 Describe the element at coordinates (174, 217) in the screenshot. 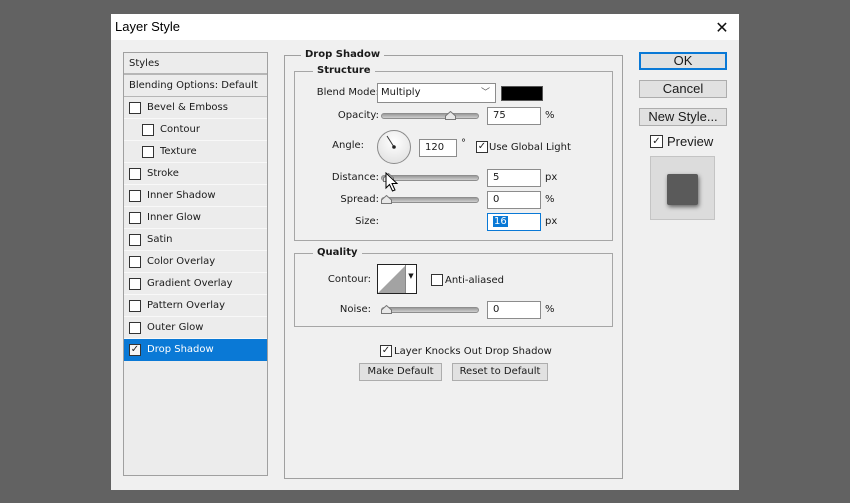

I see `style-item-label: Inner Glow` at that location.